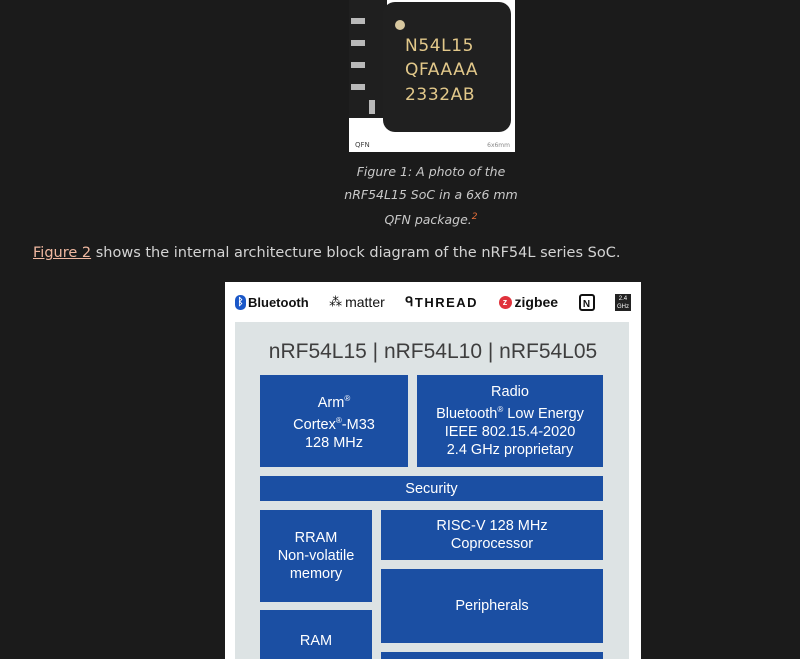  I want to click on rram-block: RRAM Non-volatile memory, so click(316, 556).